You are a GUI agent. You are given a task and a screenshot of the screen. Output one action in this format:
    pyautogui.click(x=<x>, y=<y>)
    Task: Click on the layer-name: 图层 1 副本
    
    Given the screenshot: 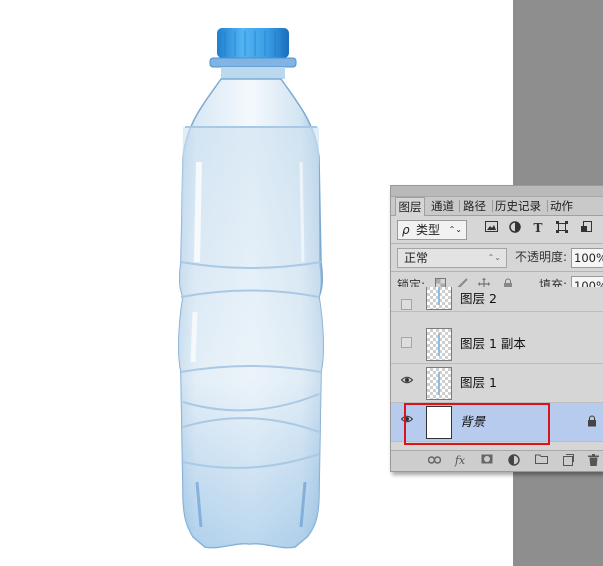 What is the action you would take?
    pyautogui.click(x=493, y=344)
    